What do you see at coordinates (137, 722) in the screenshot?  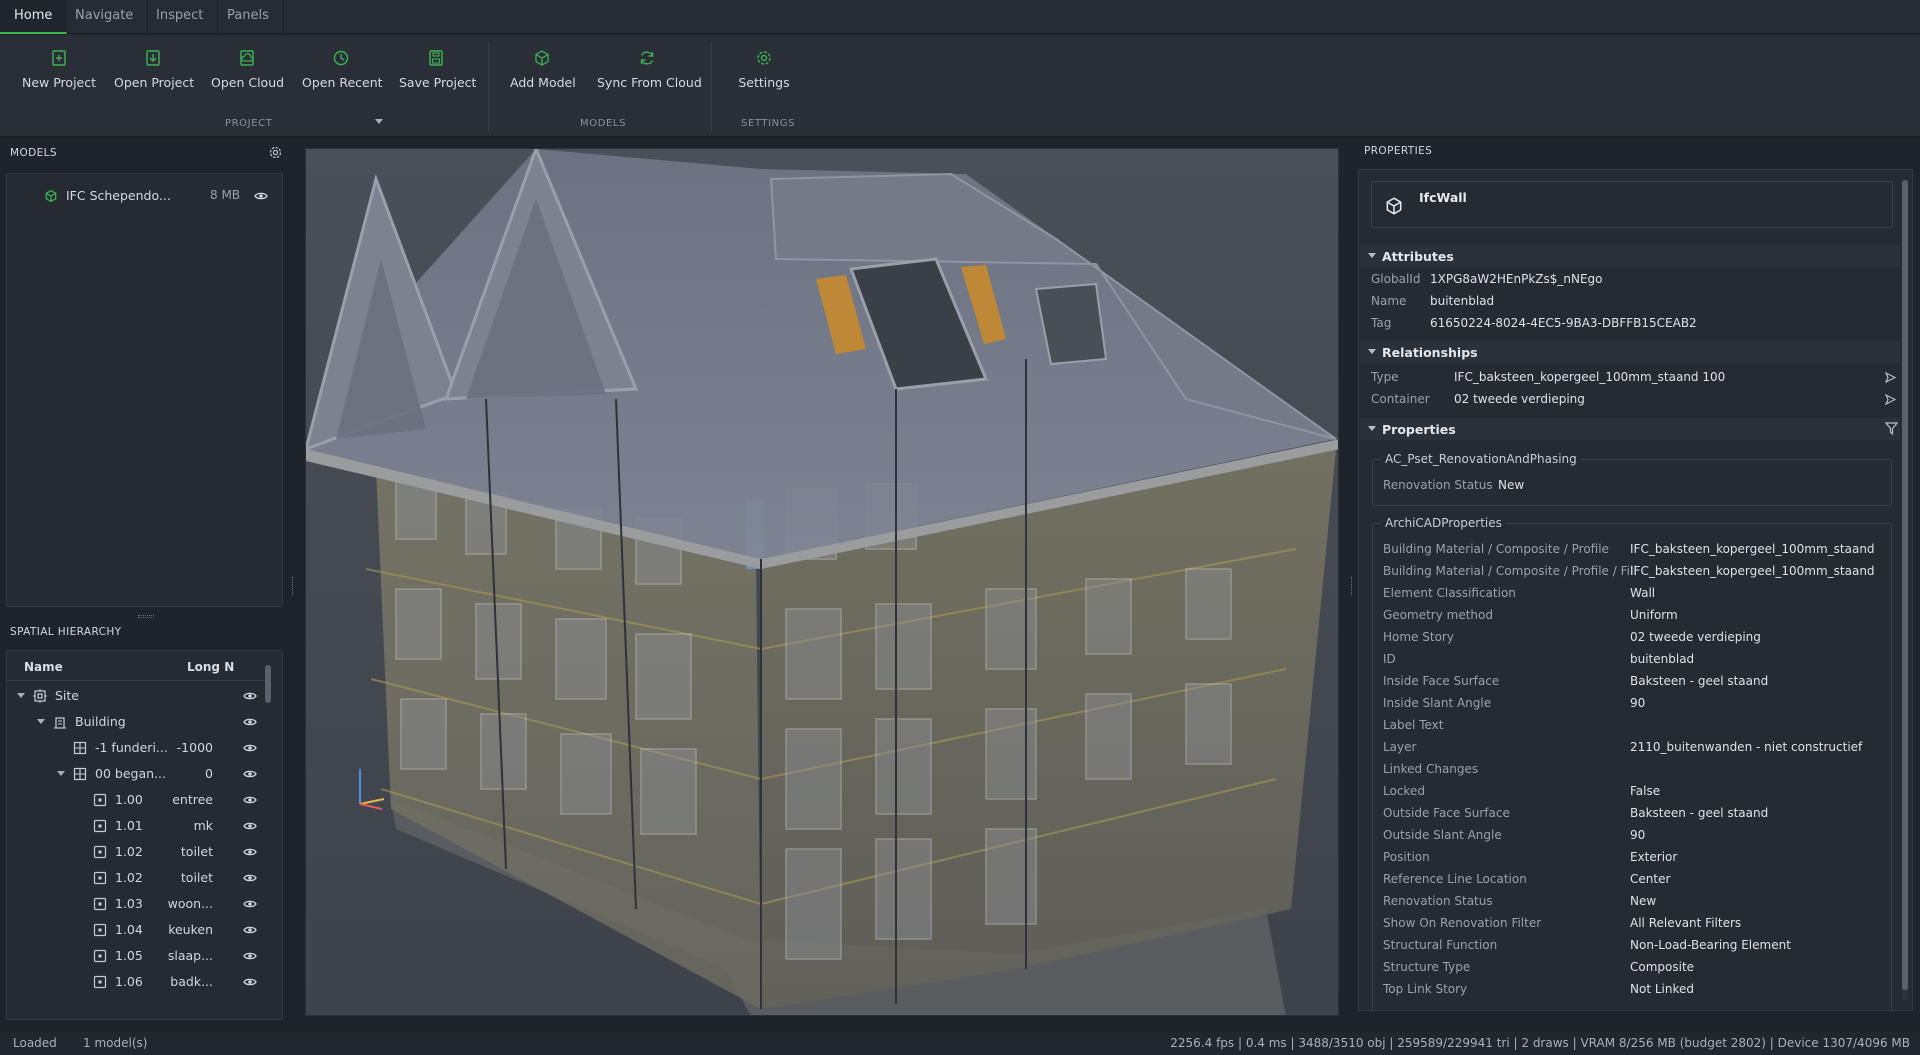 I see `tree-row: Building` at bounding box center [137, 722].